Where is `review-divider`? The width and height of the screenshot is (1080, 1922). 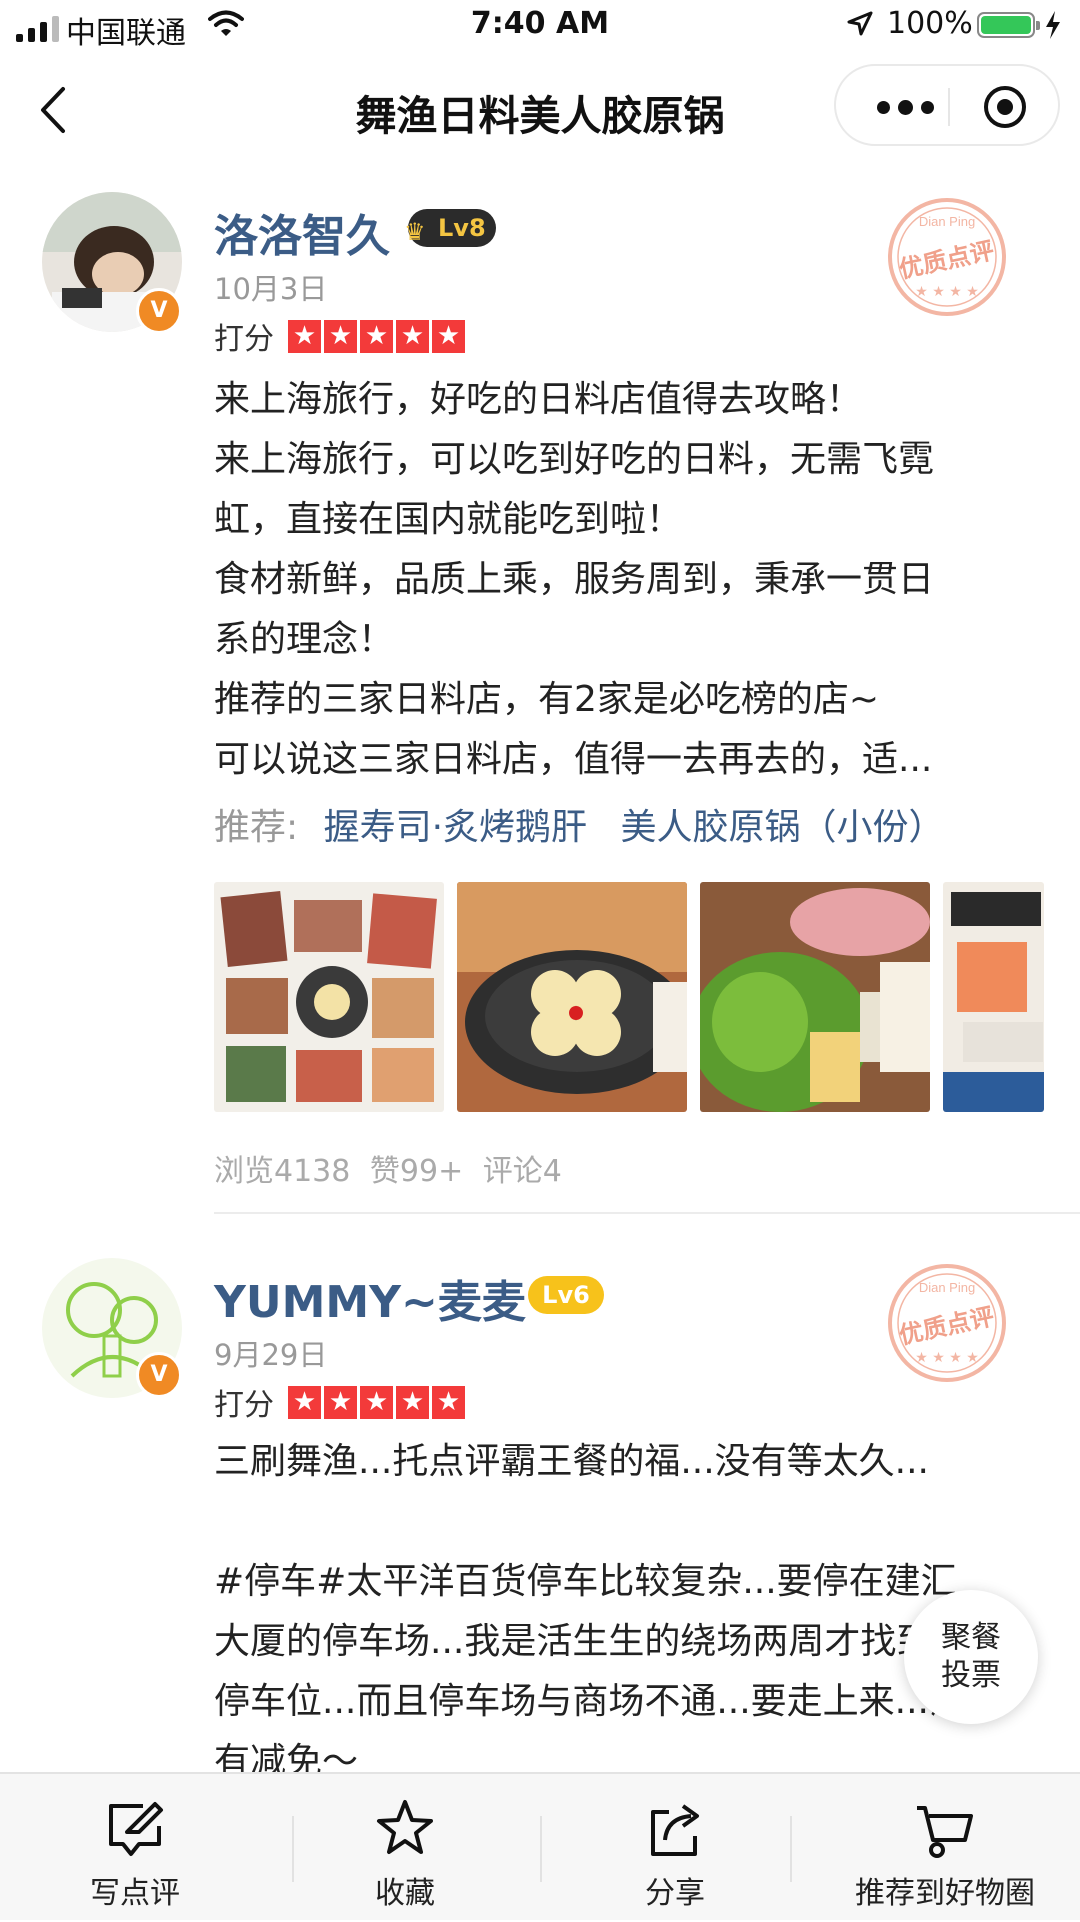
review-divider is located at coordinates (647, 1213).